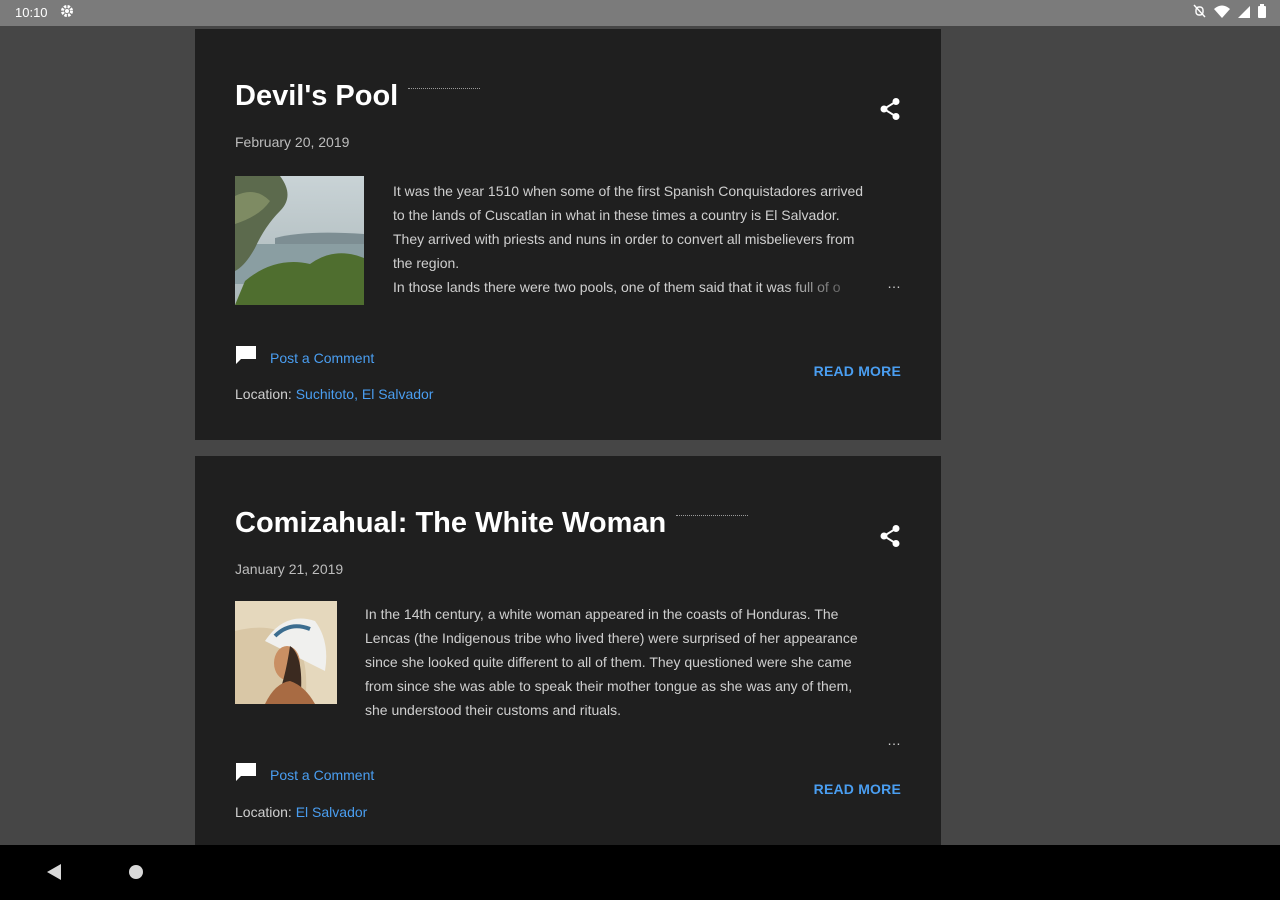 This screenshot has width=1280, height=900. What do you see at coordinates (292, 142) in the screenshot?
I see `post-date: February 20, 2019` at bounding box center [292, 142].